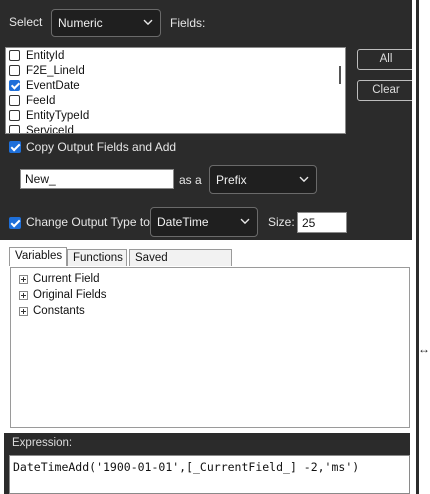  Describe the element at coordinates (97, 257) in the screenshot. I see `tab-functions: Functions` at that location.